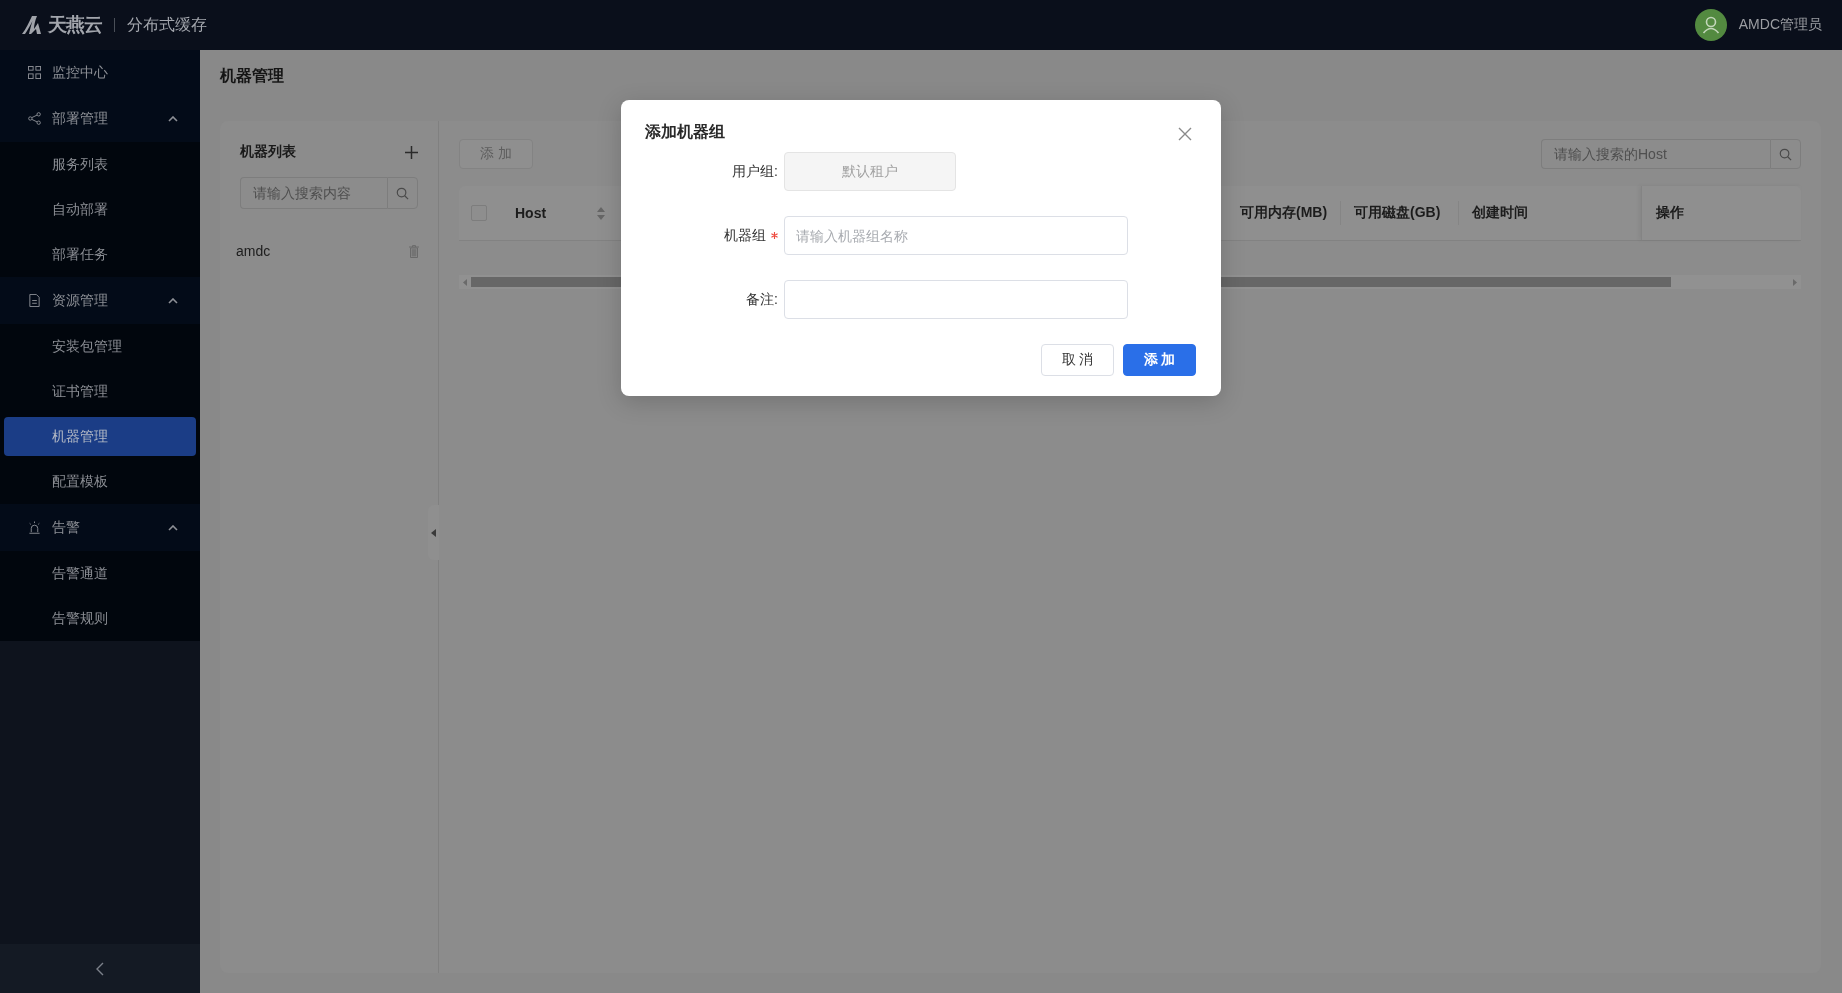 This screenshot has width=1842, height=993. Describe the element at coordinates (956, 235) in the screenshot. I see `input-field: 请输入机器组名称` at that location.